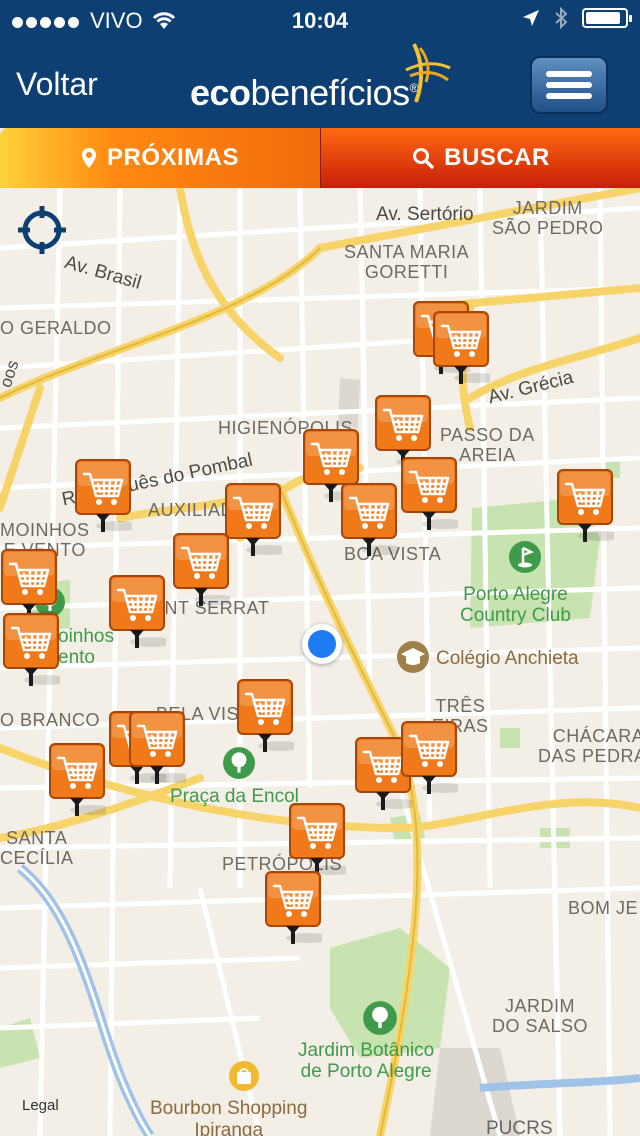 The width and height of the screenshot is (640, 1136). I want to click on map-label-jardim-do-salso: JARDIM DO SALSO, so click(540, 1016).